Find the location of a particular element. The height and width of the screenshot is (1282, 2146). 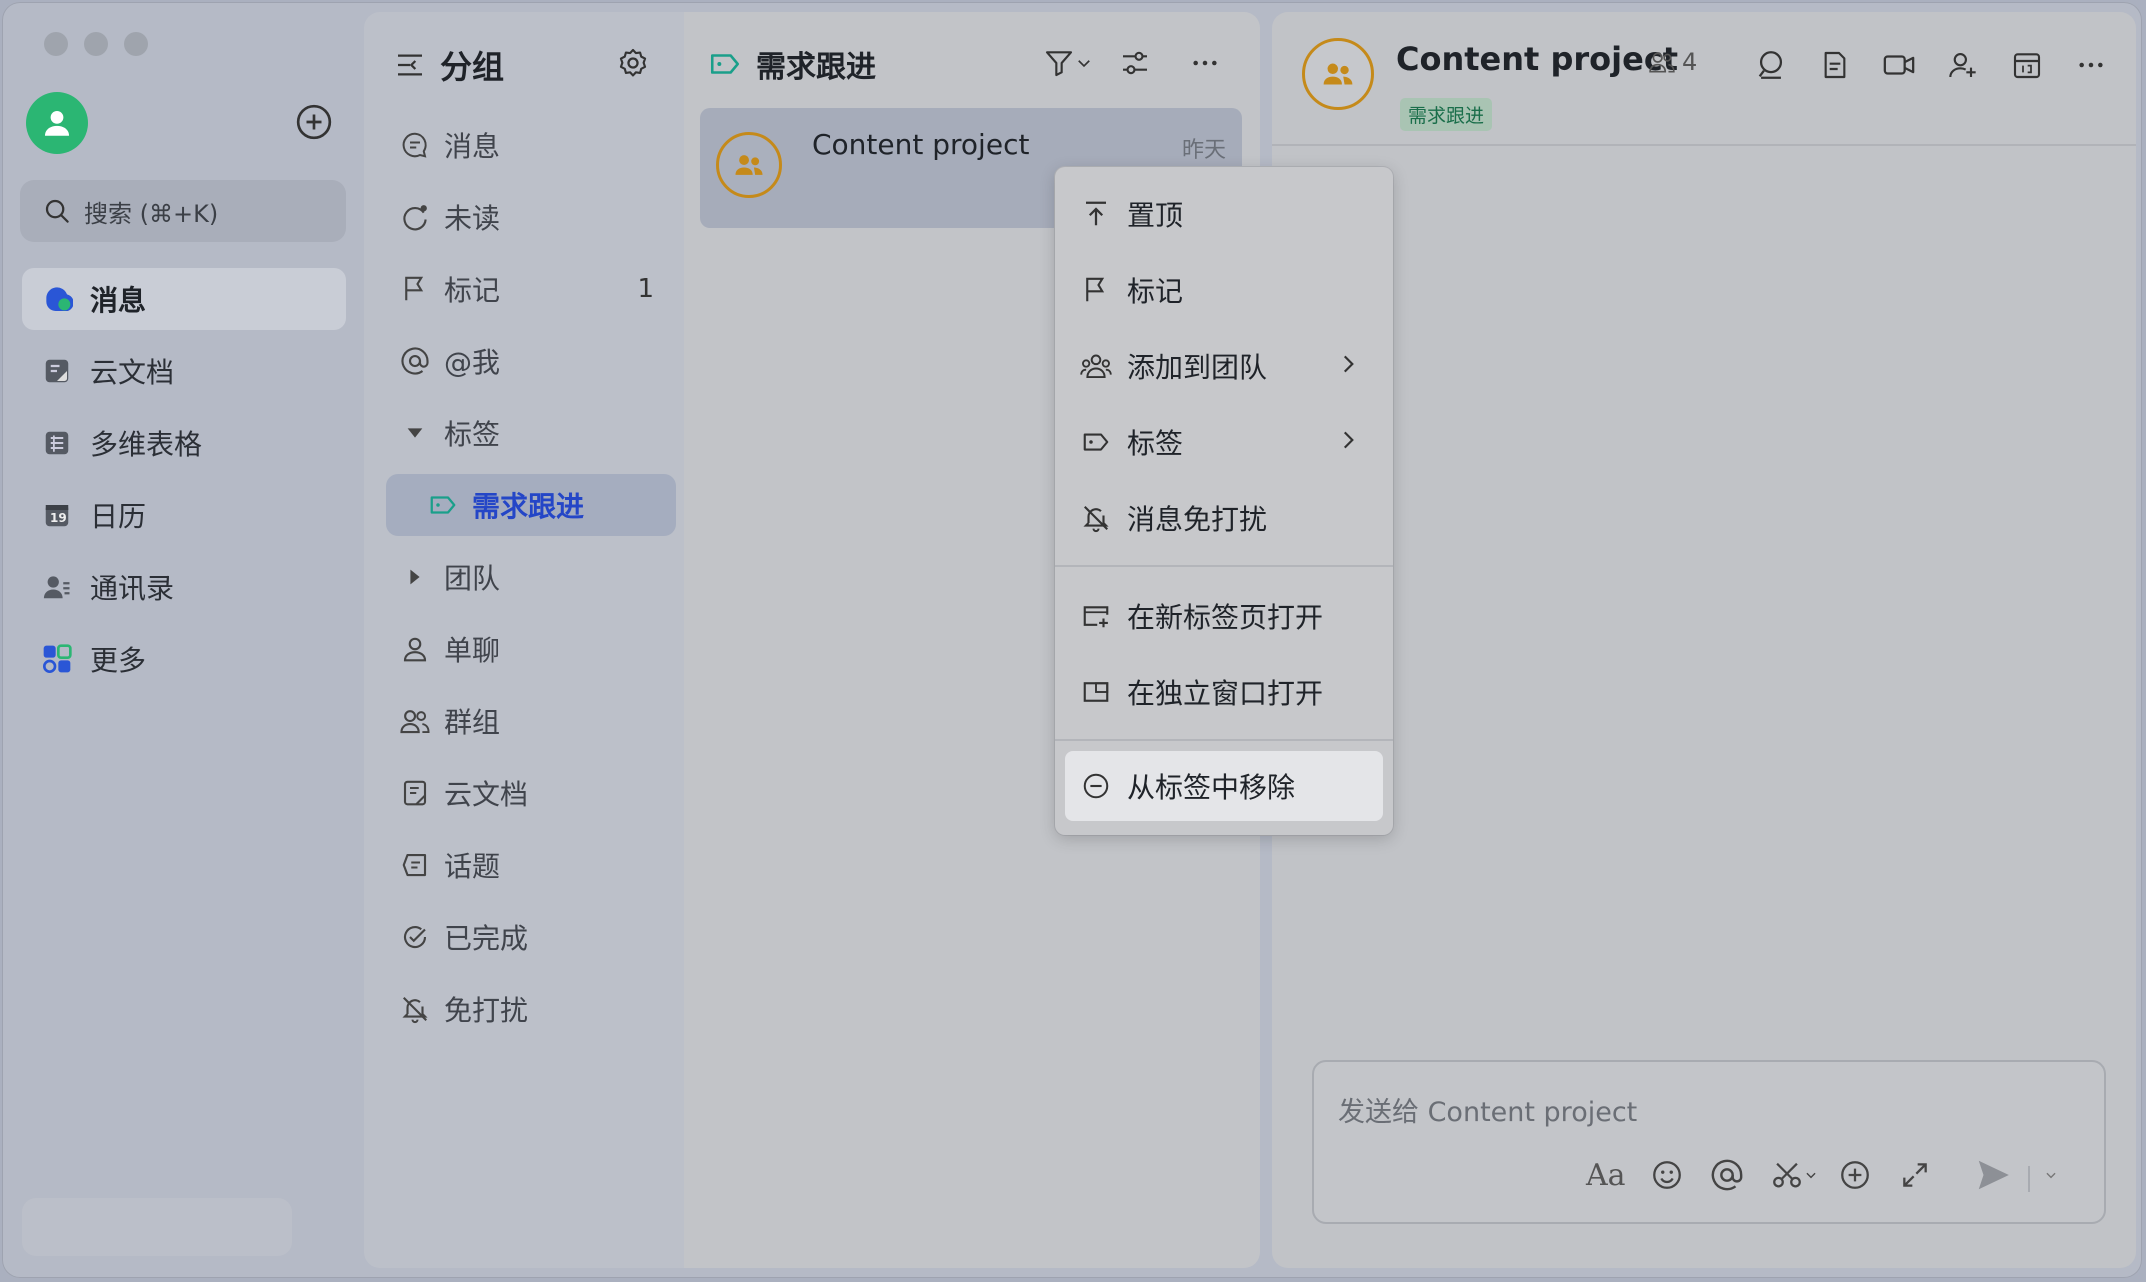

member-count-value: 4 is located at coordinates (1690, 62).